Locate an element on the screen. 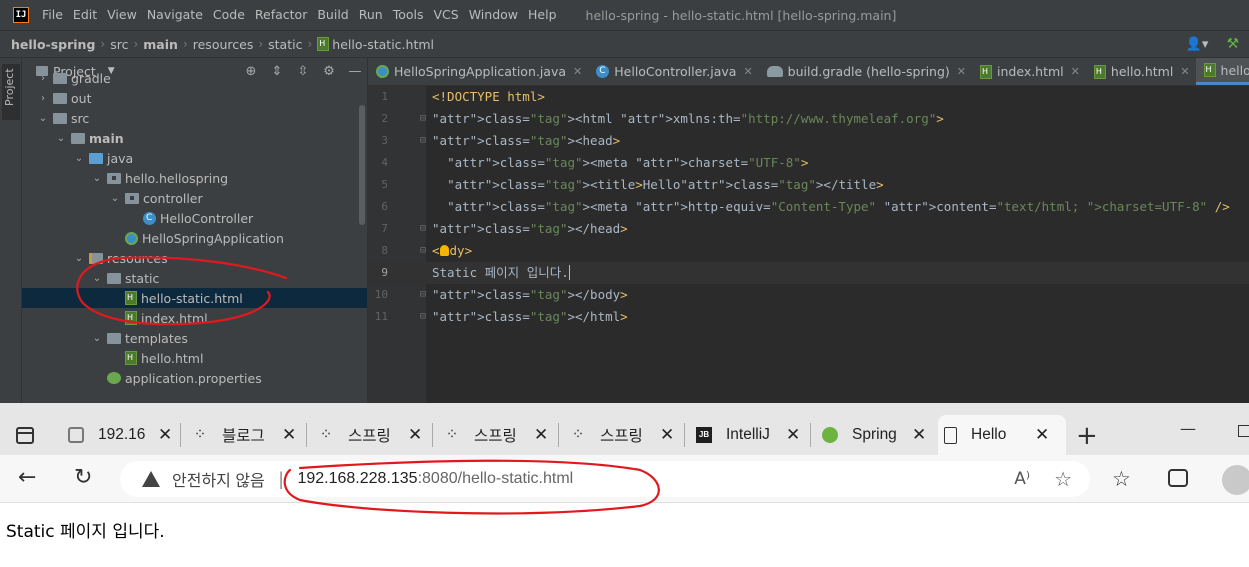 This screenshot has width=1249, height=567. code-line: 8 ⊟ < dy> is located at coordinates (808, 251).